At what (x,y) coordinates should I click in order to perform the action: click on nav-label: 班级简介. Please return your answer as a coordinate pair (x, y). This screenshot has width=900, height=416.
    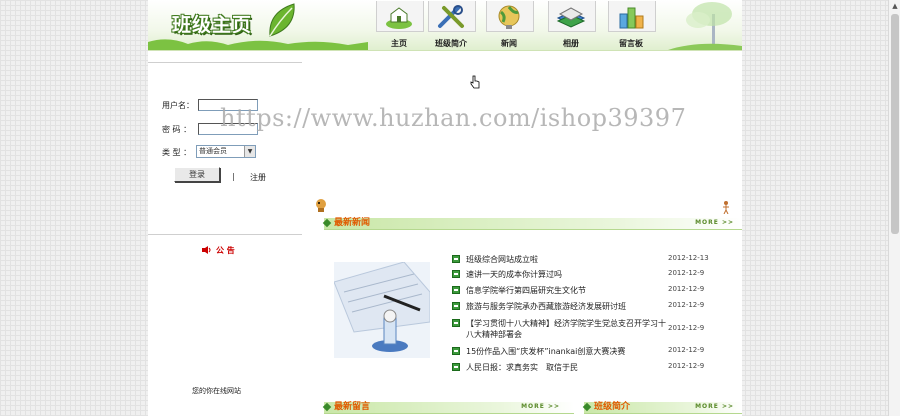
    Looking at the image, I should click on (451, 43).